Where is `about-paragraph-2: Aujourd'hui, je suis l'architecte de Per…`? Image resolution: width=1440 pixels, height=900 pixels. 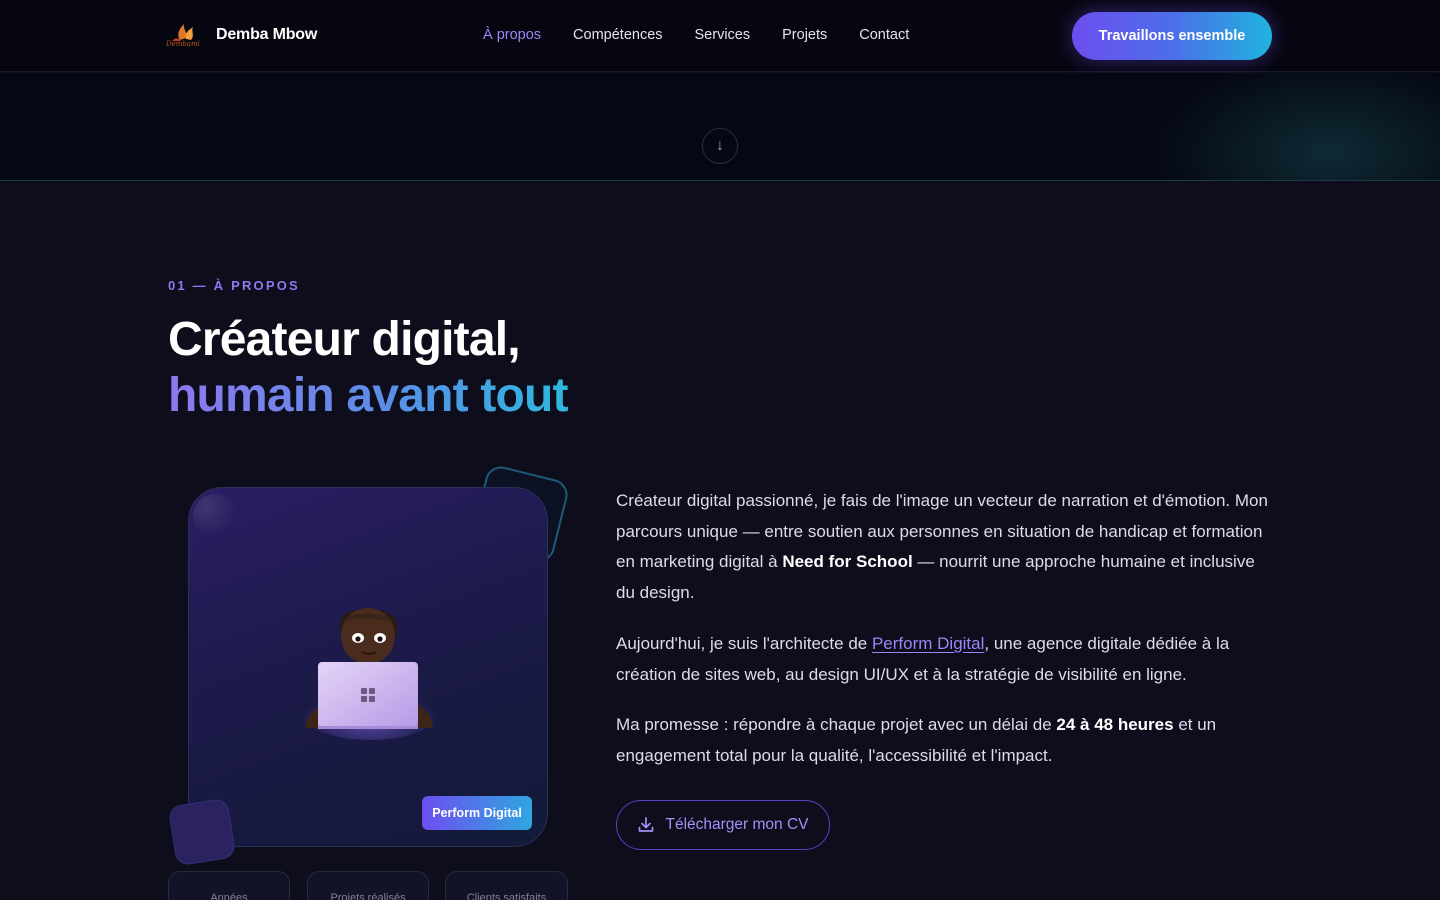
about-paragraph-2: Aujourd'hui, je suis l'architecte de Per… is located at coordinates (923, 659).